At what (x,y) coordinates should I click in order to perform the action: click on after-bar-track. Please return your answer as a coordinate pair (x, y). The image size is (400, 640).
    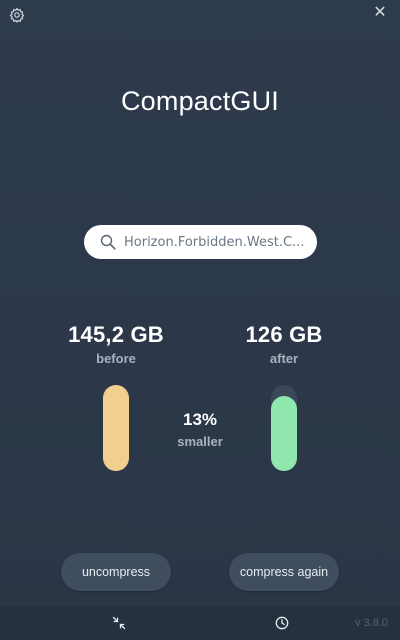
    Looking at the image, I should click on (284, 428).